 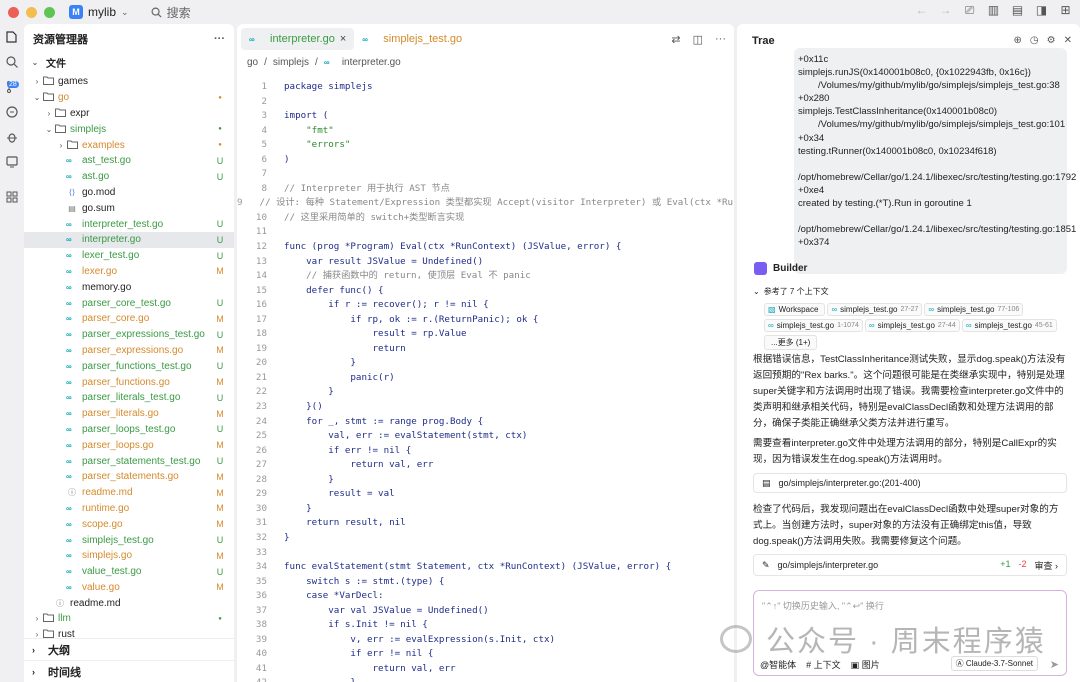 What do you see at coordinates (1005, 563) in the screenshot?
I see `lines-added: +1` at bounding box center [1005, 563].